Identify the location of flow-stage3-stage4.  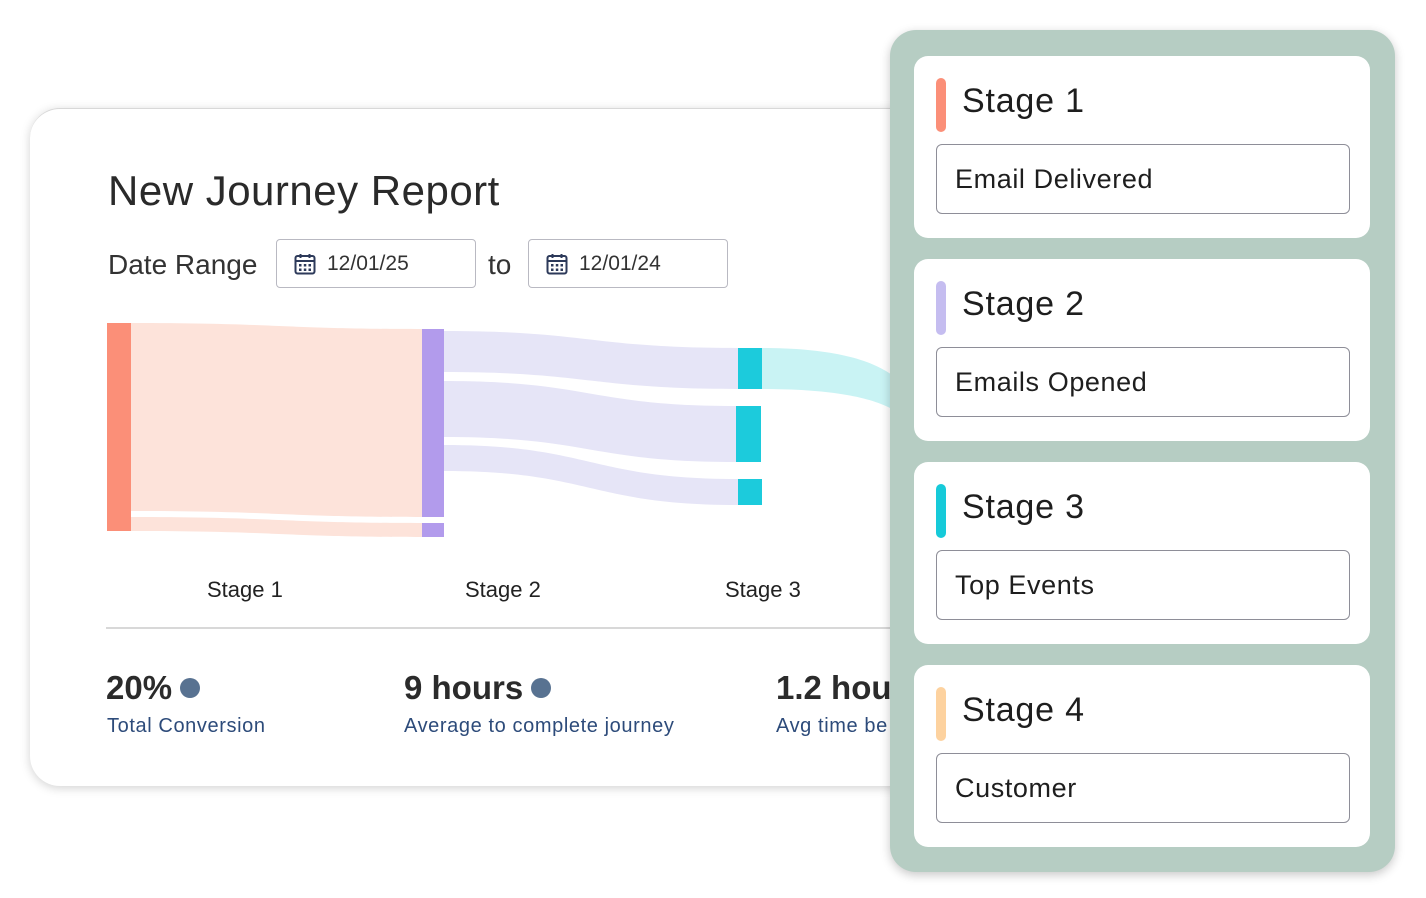
(827, 378).